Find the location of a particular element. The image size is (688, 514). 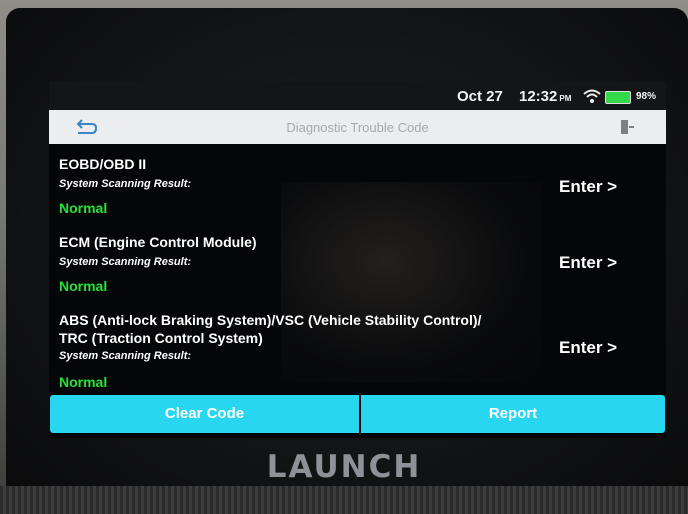

report-button: Report is located at coordinates (513, 414).